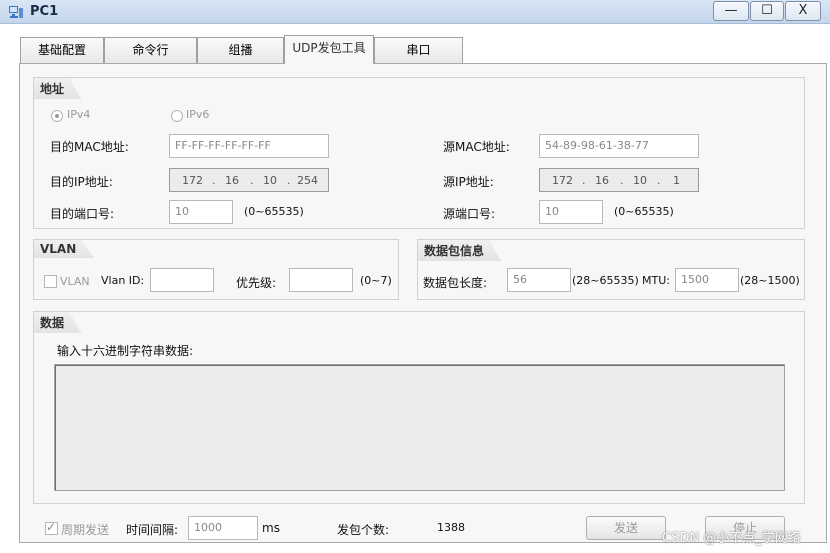  Describe the element at coordinates (75, 281) in the screenshot. I see `vlan-checkbox-label: VLAN` at that location.